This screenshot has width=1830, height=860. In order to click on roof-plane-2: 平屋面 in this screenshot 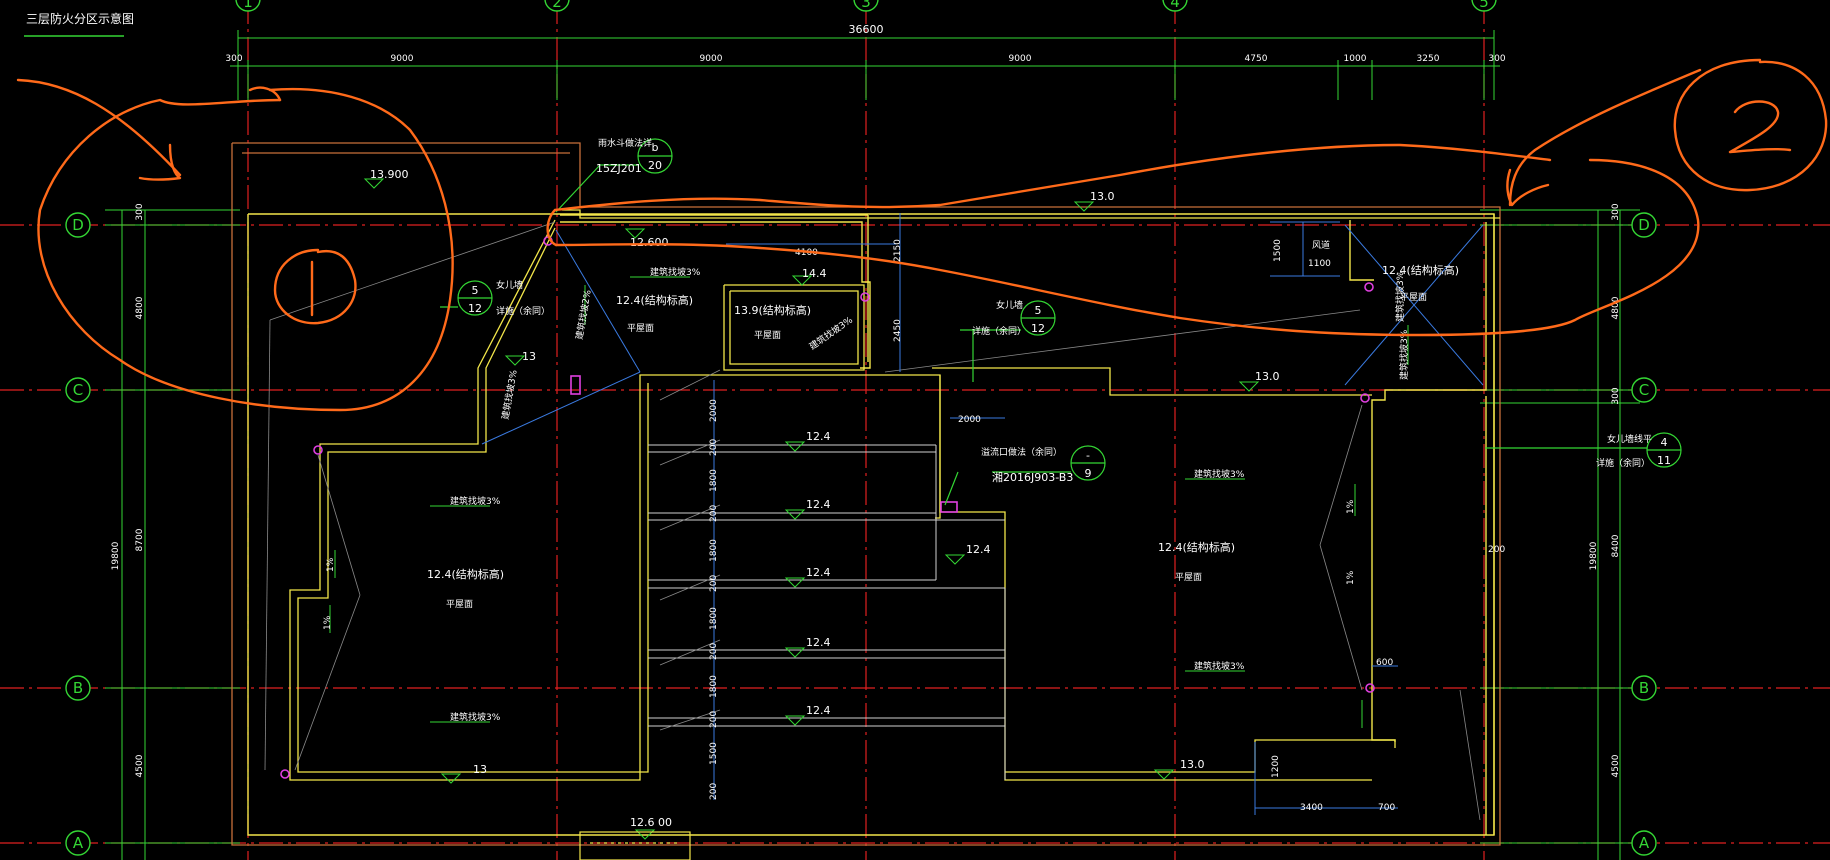, I will do `click(459, 604)`.